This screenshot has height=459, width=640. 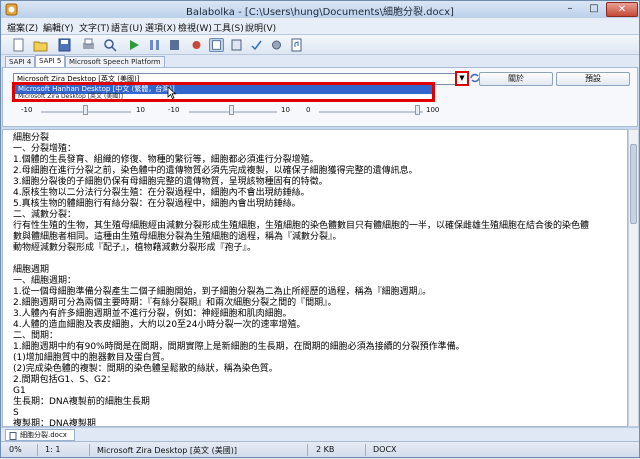 I want to click on editor-line: 3.細胞分裂後的子細胞仍保有母細胞完整的遺傳物質，呈現該物種固有的特徵。, so click(x=170, y=182).